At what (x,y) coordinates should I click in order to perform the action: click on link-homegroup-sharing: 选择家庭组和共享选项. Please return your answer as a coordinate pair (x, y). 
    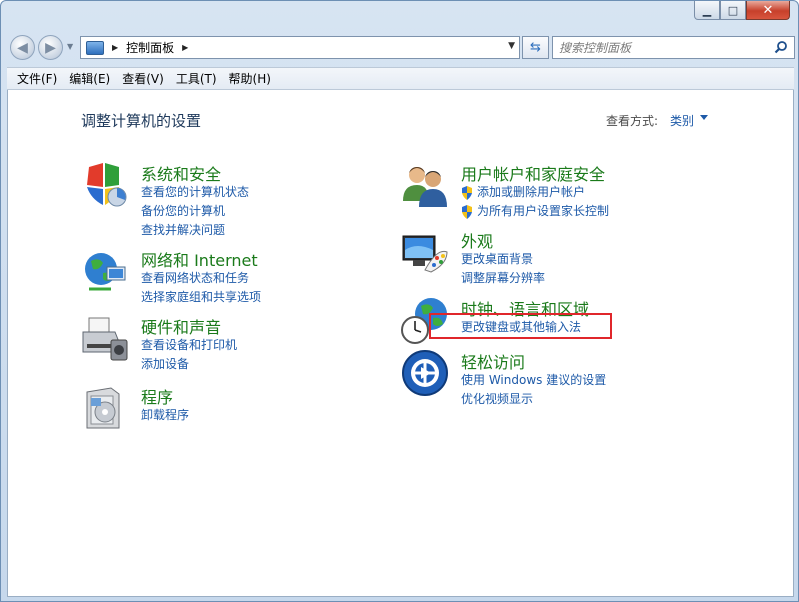
    Looking at the image, I should click on (201, 297).